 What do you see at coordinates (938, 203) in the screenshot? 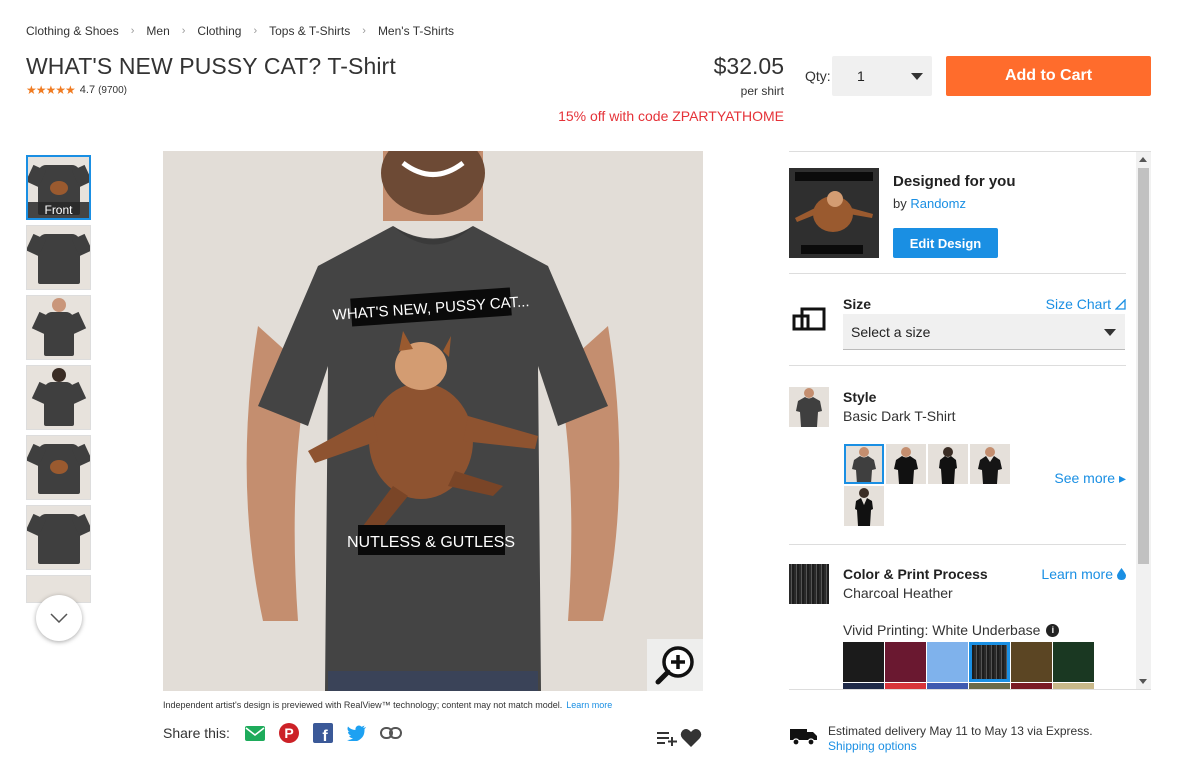
I see `designer-link: Randomz` at bounding box center [938, 203].